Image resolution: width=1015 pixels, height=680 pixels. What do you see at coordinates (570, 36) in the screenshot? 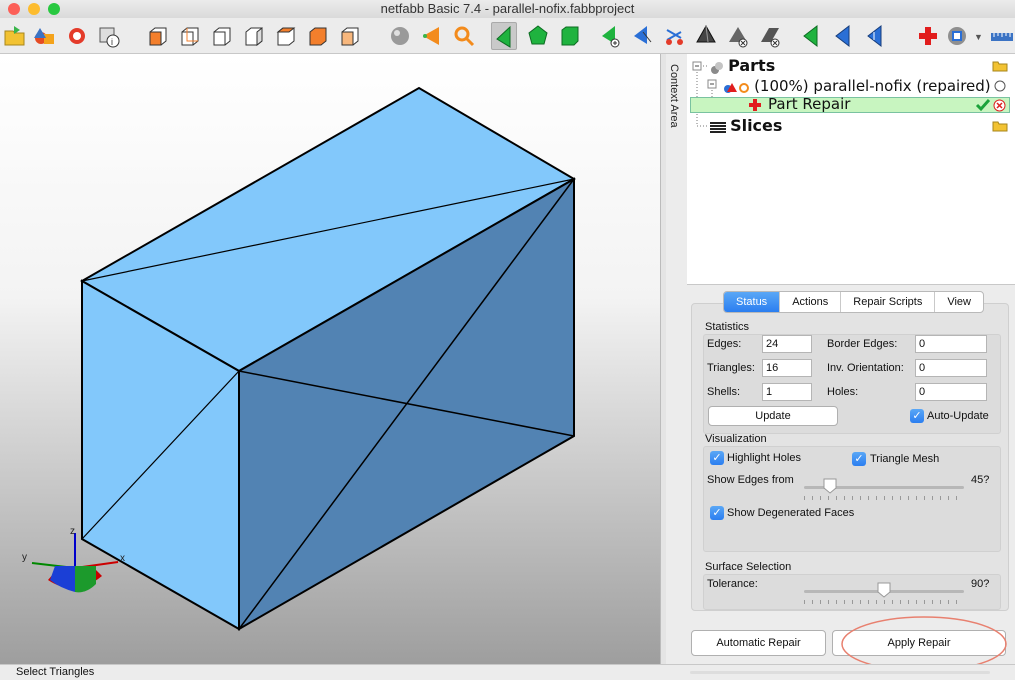
I see `select-shell-icon` at bounding box center [570, 36].